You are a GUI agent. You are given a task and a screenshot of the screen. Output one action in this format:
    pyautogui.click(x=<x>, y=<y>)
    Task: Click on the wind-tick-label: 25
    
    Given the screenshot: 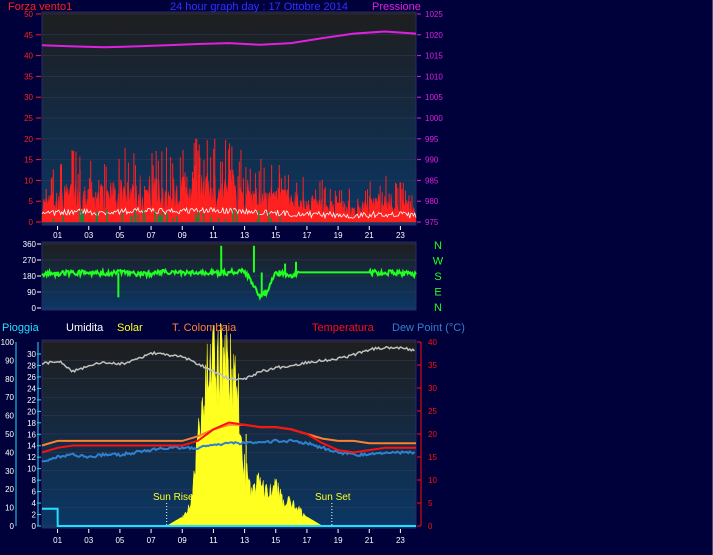 What is the action you would take?
    pyautogui.click(x=28, y=118)
    